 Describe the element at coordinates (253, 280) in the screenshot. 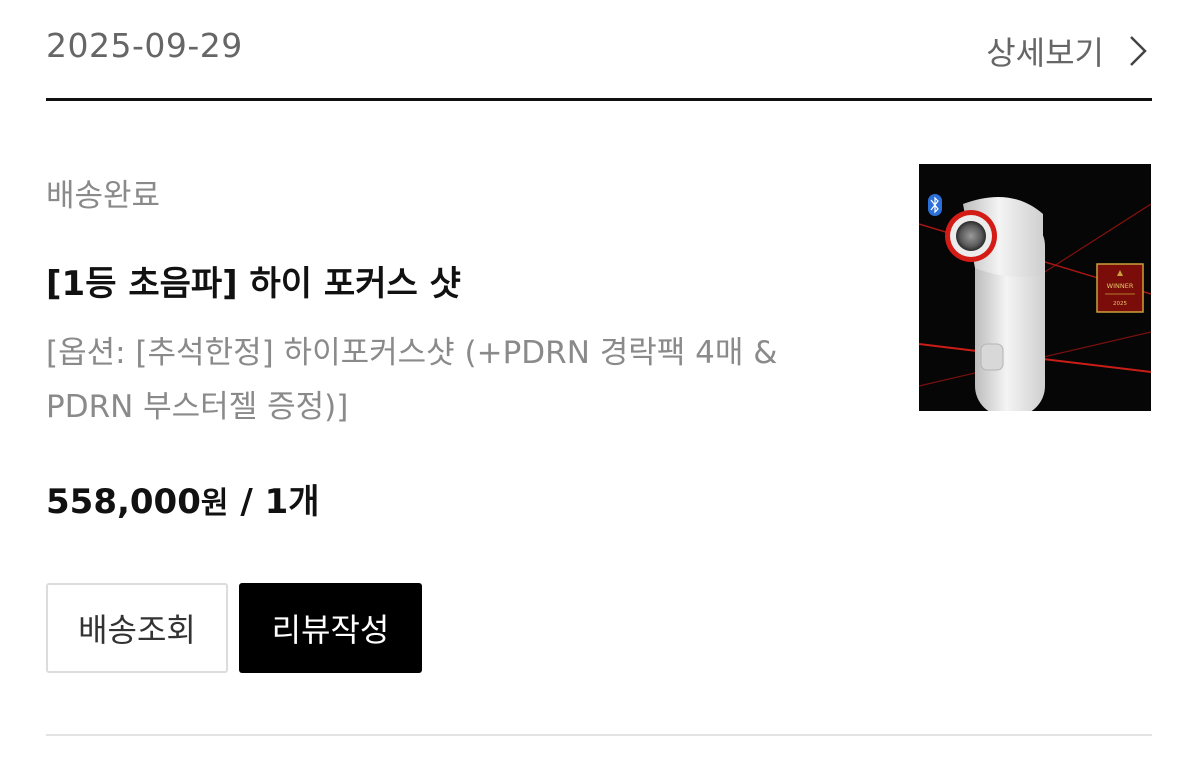

I see `product-title: [1등 초음파] 하이 포커스 샷` at that location.